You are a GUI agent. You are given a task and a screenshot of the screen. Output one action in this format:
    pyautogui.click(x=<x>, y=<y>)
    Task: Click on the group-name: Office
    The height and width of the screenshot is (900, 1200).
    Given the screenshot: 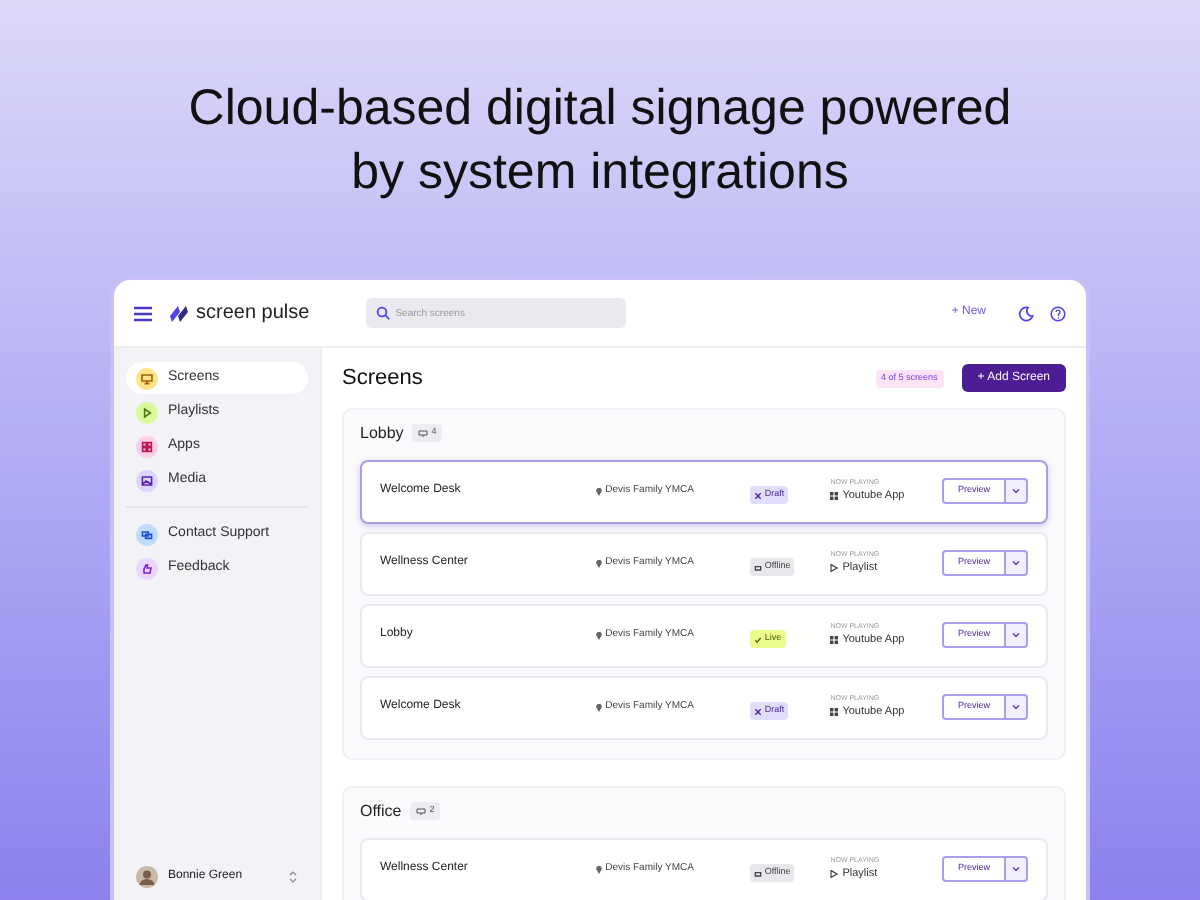 What is the action you would take?
    pyautogui.click(x=381, y=811)
    